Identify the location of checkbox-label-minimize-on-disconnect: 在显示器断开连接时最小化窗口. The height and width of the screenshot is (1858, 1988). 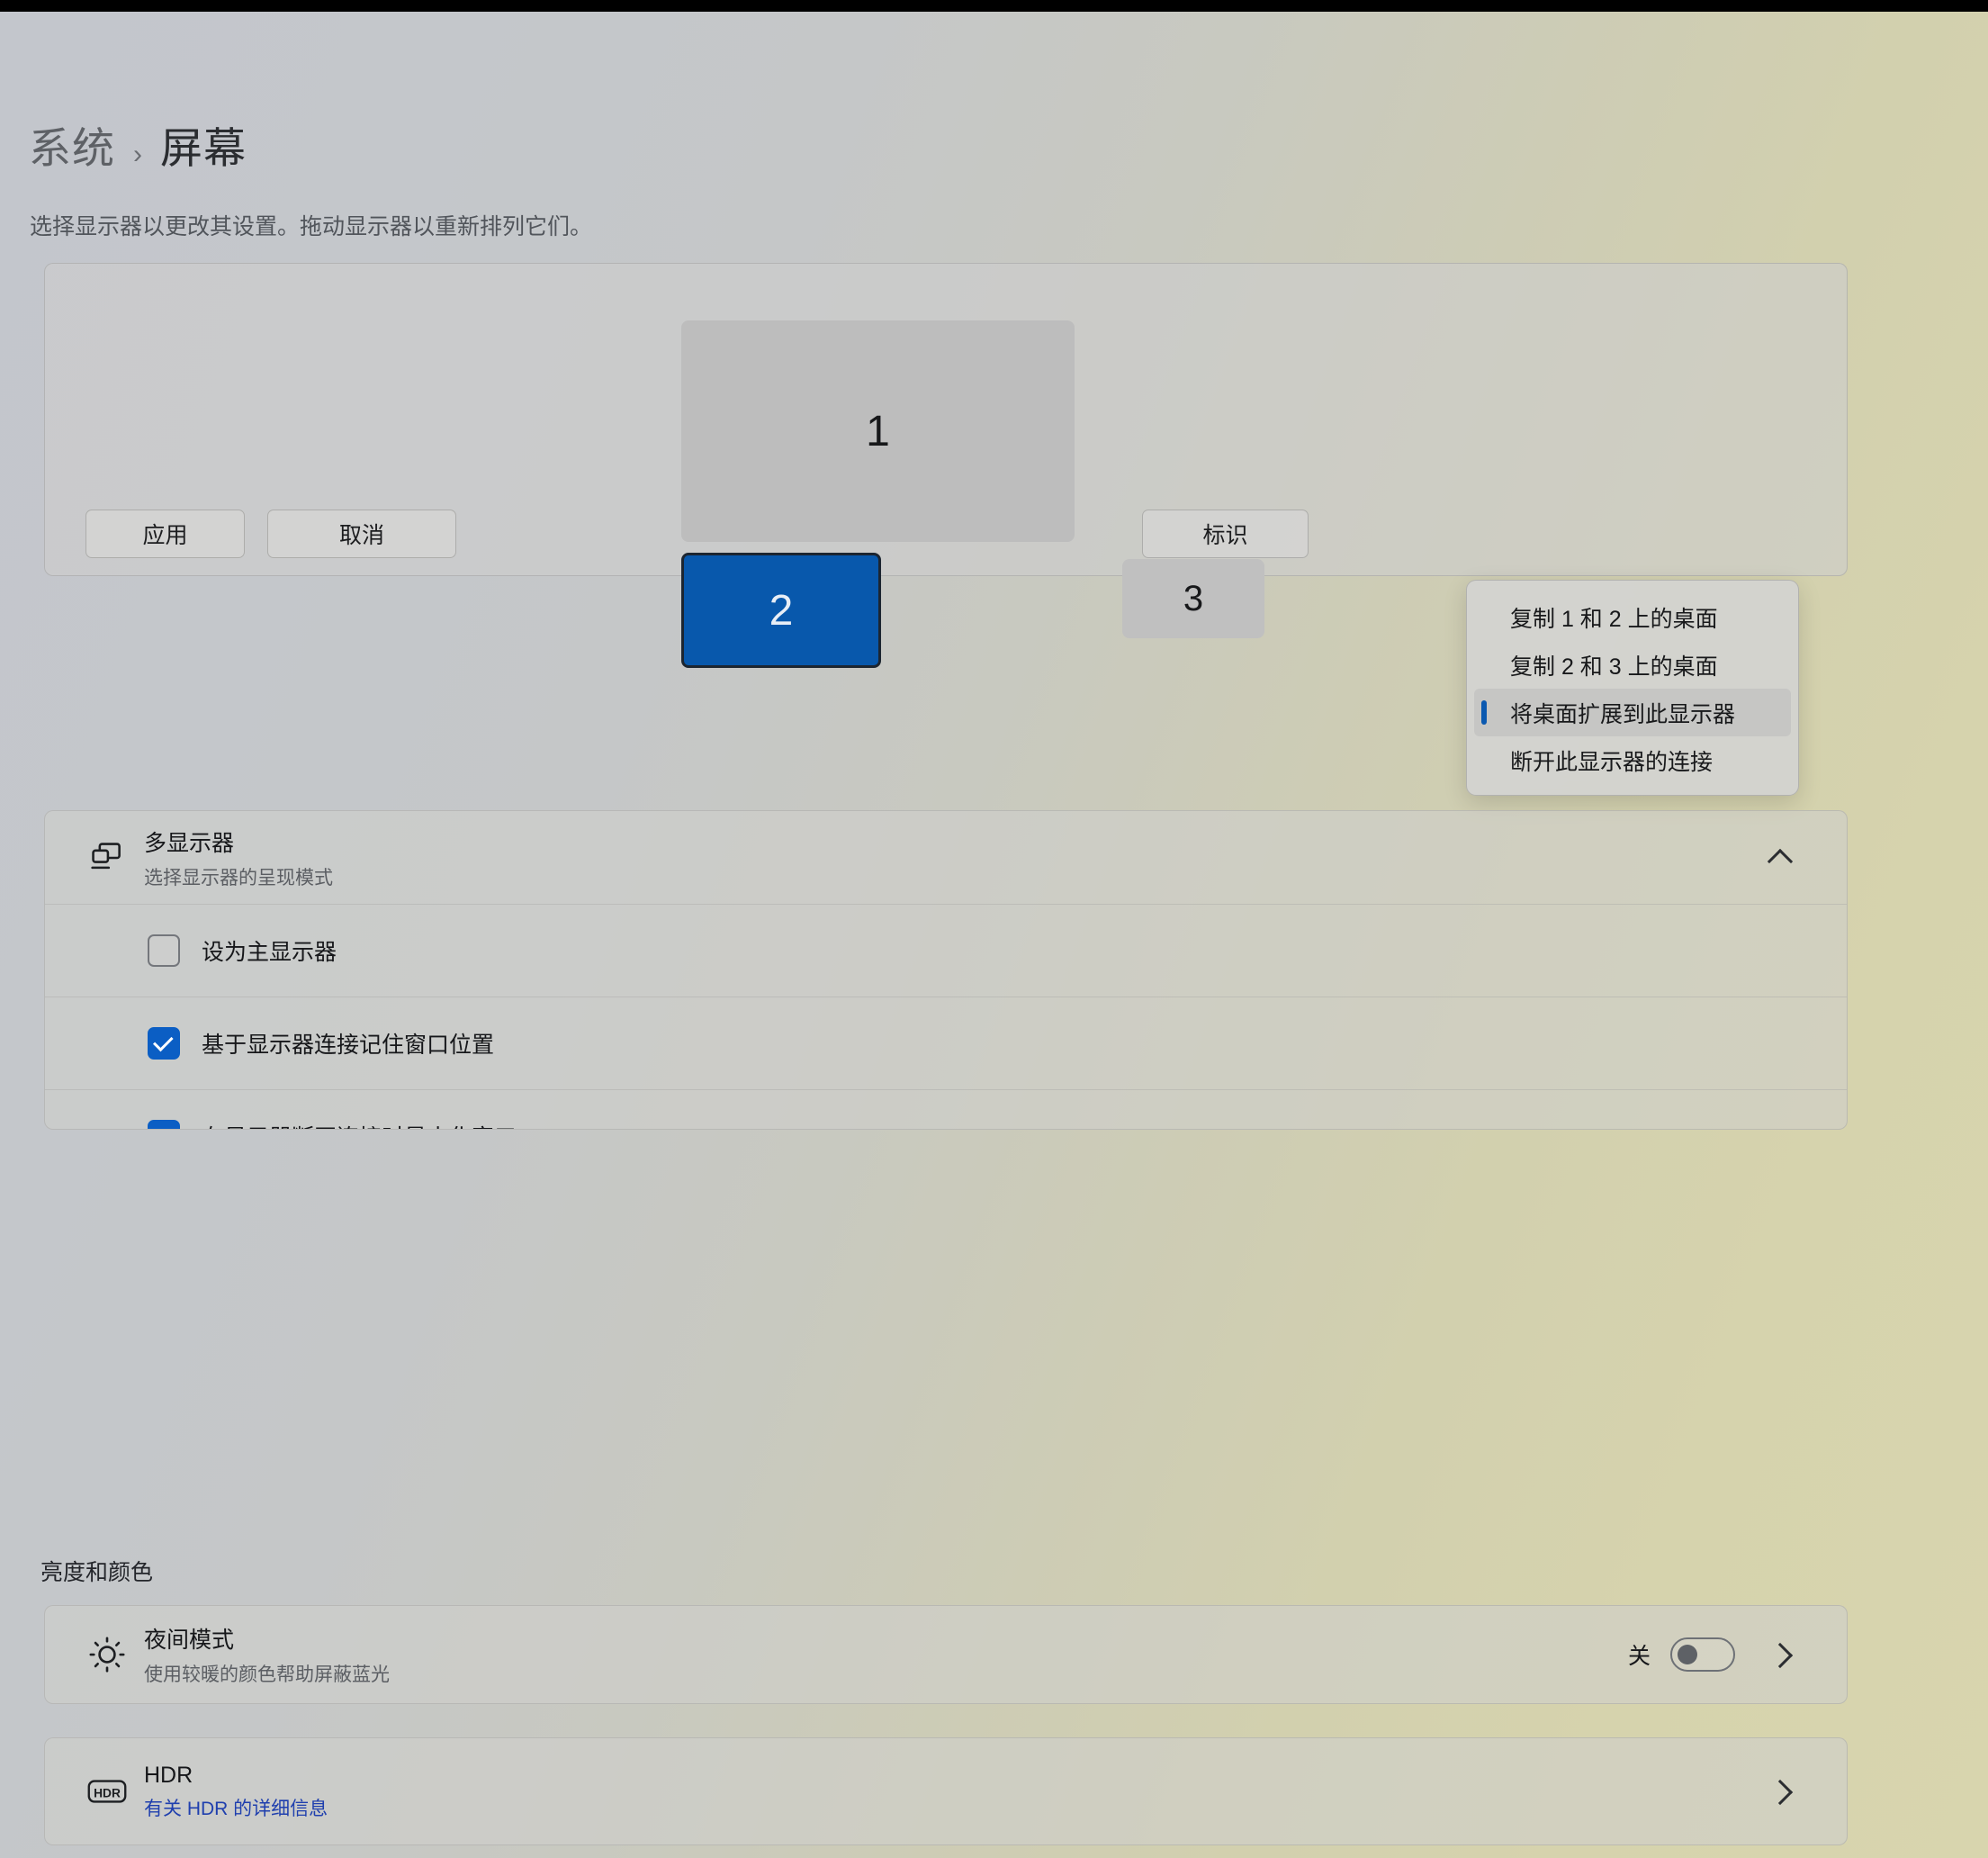
(360, 1124).